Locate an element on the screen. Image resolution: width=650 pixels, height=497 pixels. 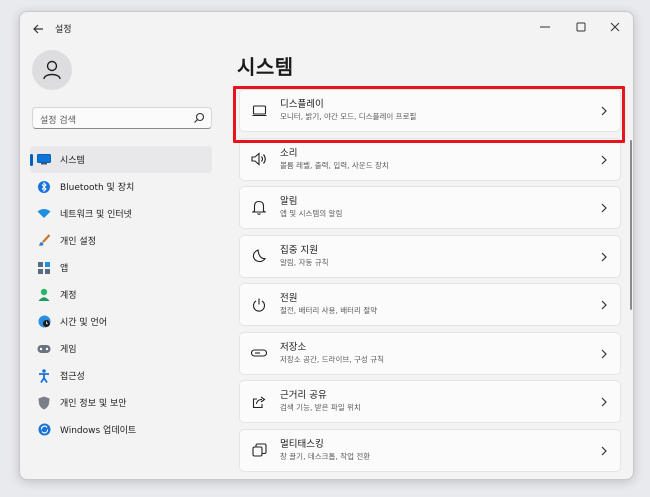
power-icon is located at coordinates (259, 305).